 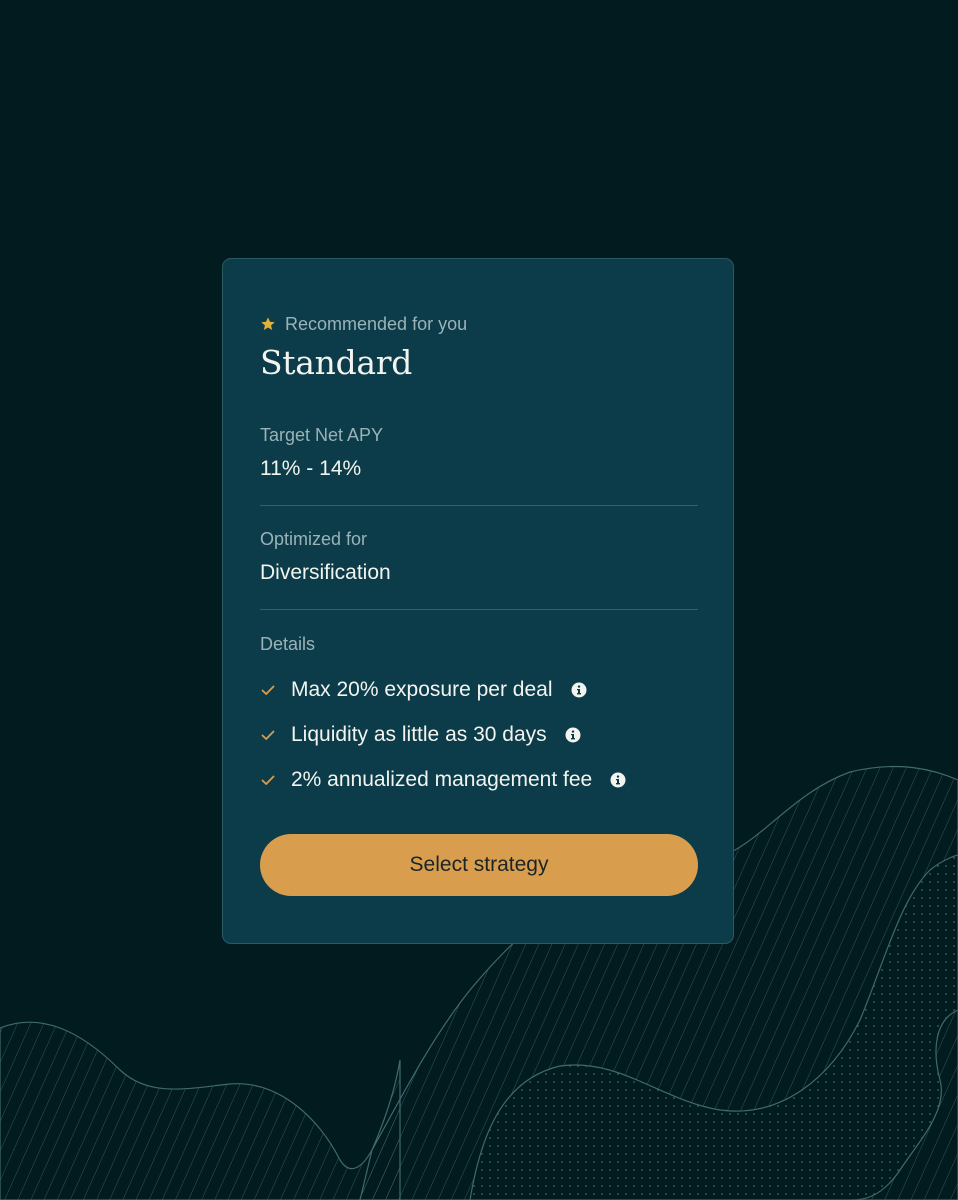 What do you see at coordinates (311, 468) in the screenshot?
I see `apy-value: 11% - 14%` at bounding box center [311, 468].